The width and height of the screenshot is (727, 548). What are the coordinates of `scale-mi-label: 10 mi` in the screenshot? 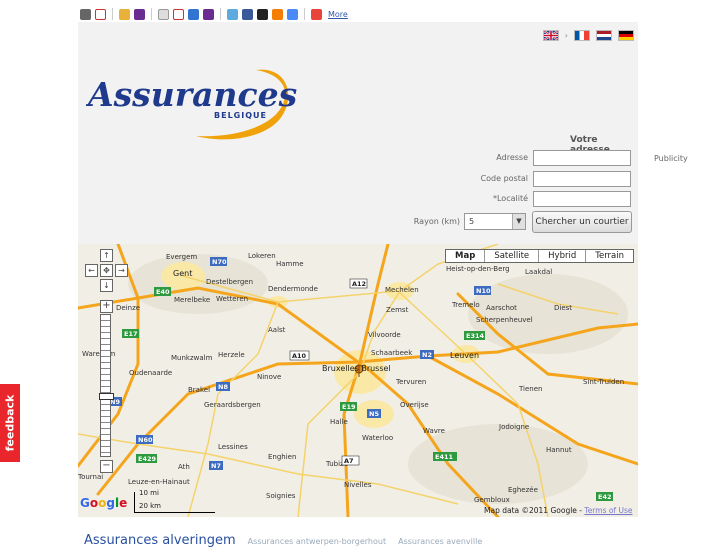 It's located at (149, 493).